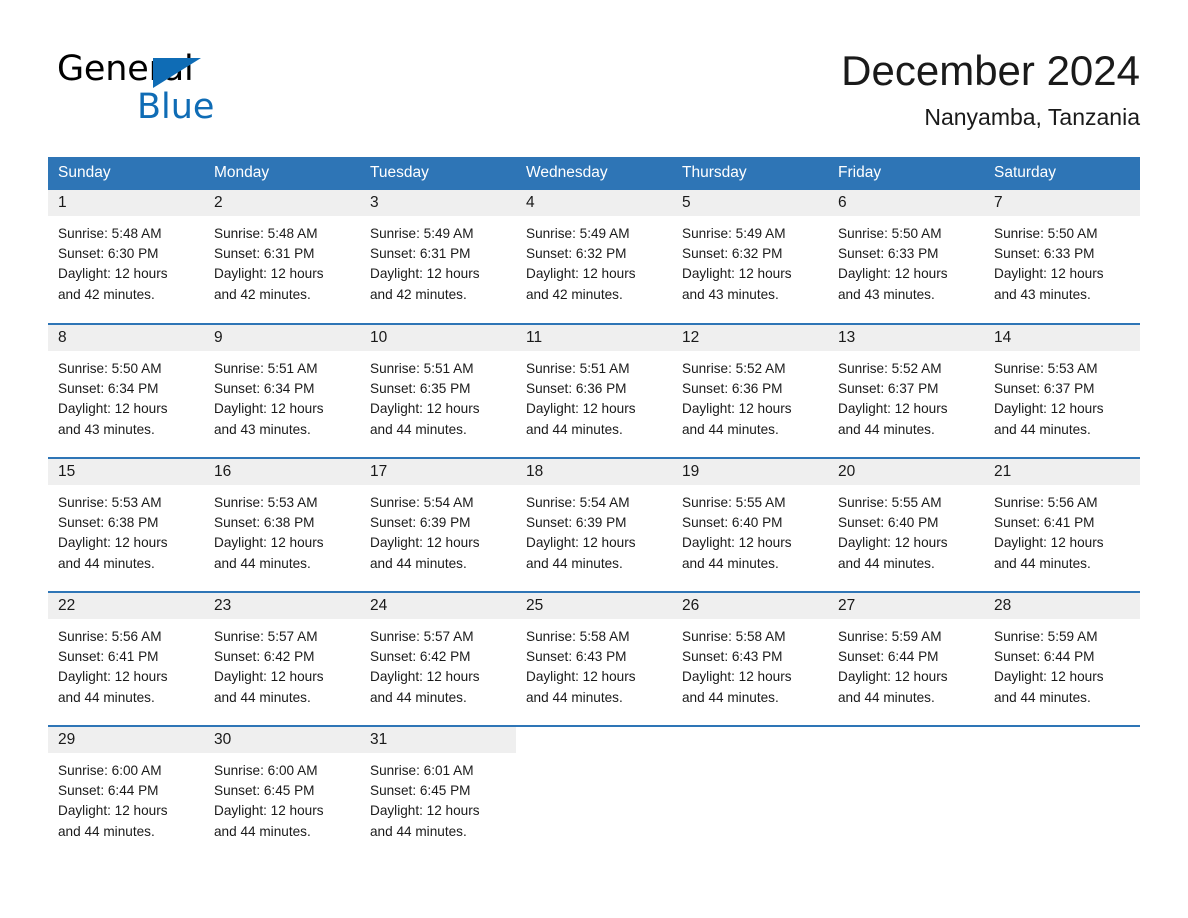 This screenshot has width=1188, height=918. I want to click on daylight-line-2: and 42 minutes., so click(106, 294).